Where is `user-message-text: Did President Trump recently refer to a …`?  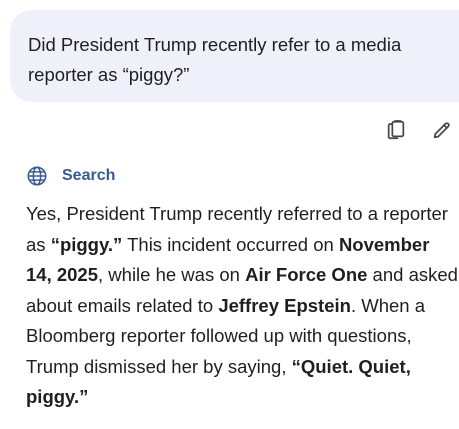 user-message-text: Did President Trump recently refer to a … is located at coordinates (215, 59).